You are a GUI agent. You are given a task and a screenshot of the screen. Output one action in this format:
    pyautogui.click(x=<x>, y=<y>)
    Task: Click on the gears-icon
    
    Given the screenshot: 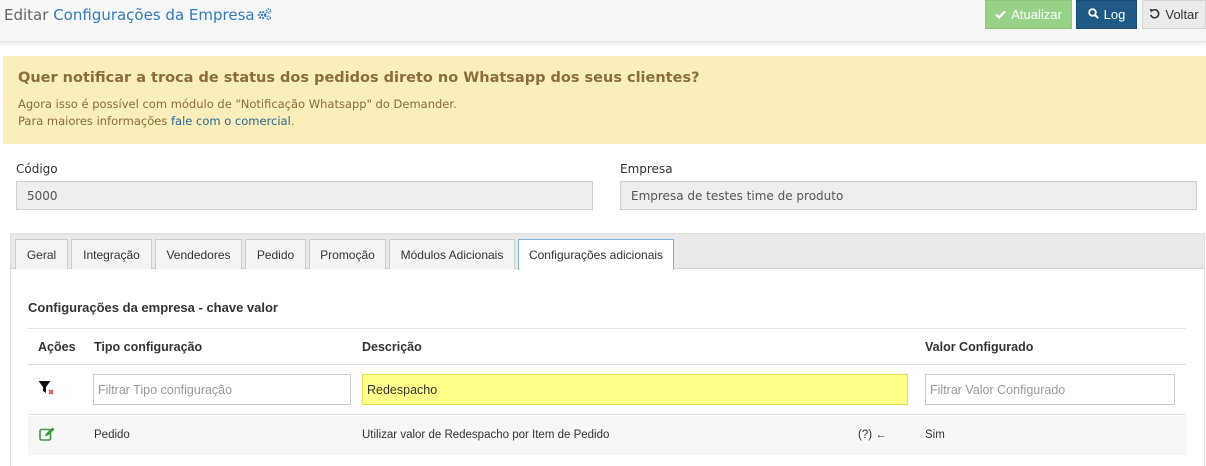 What is the action you would take?
    pyautogui.click(x=264, y=14)
    